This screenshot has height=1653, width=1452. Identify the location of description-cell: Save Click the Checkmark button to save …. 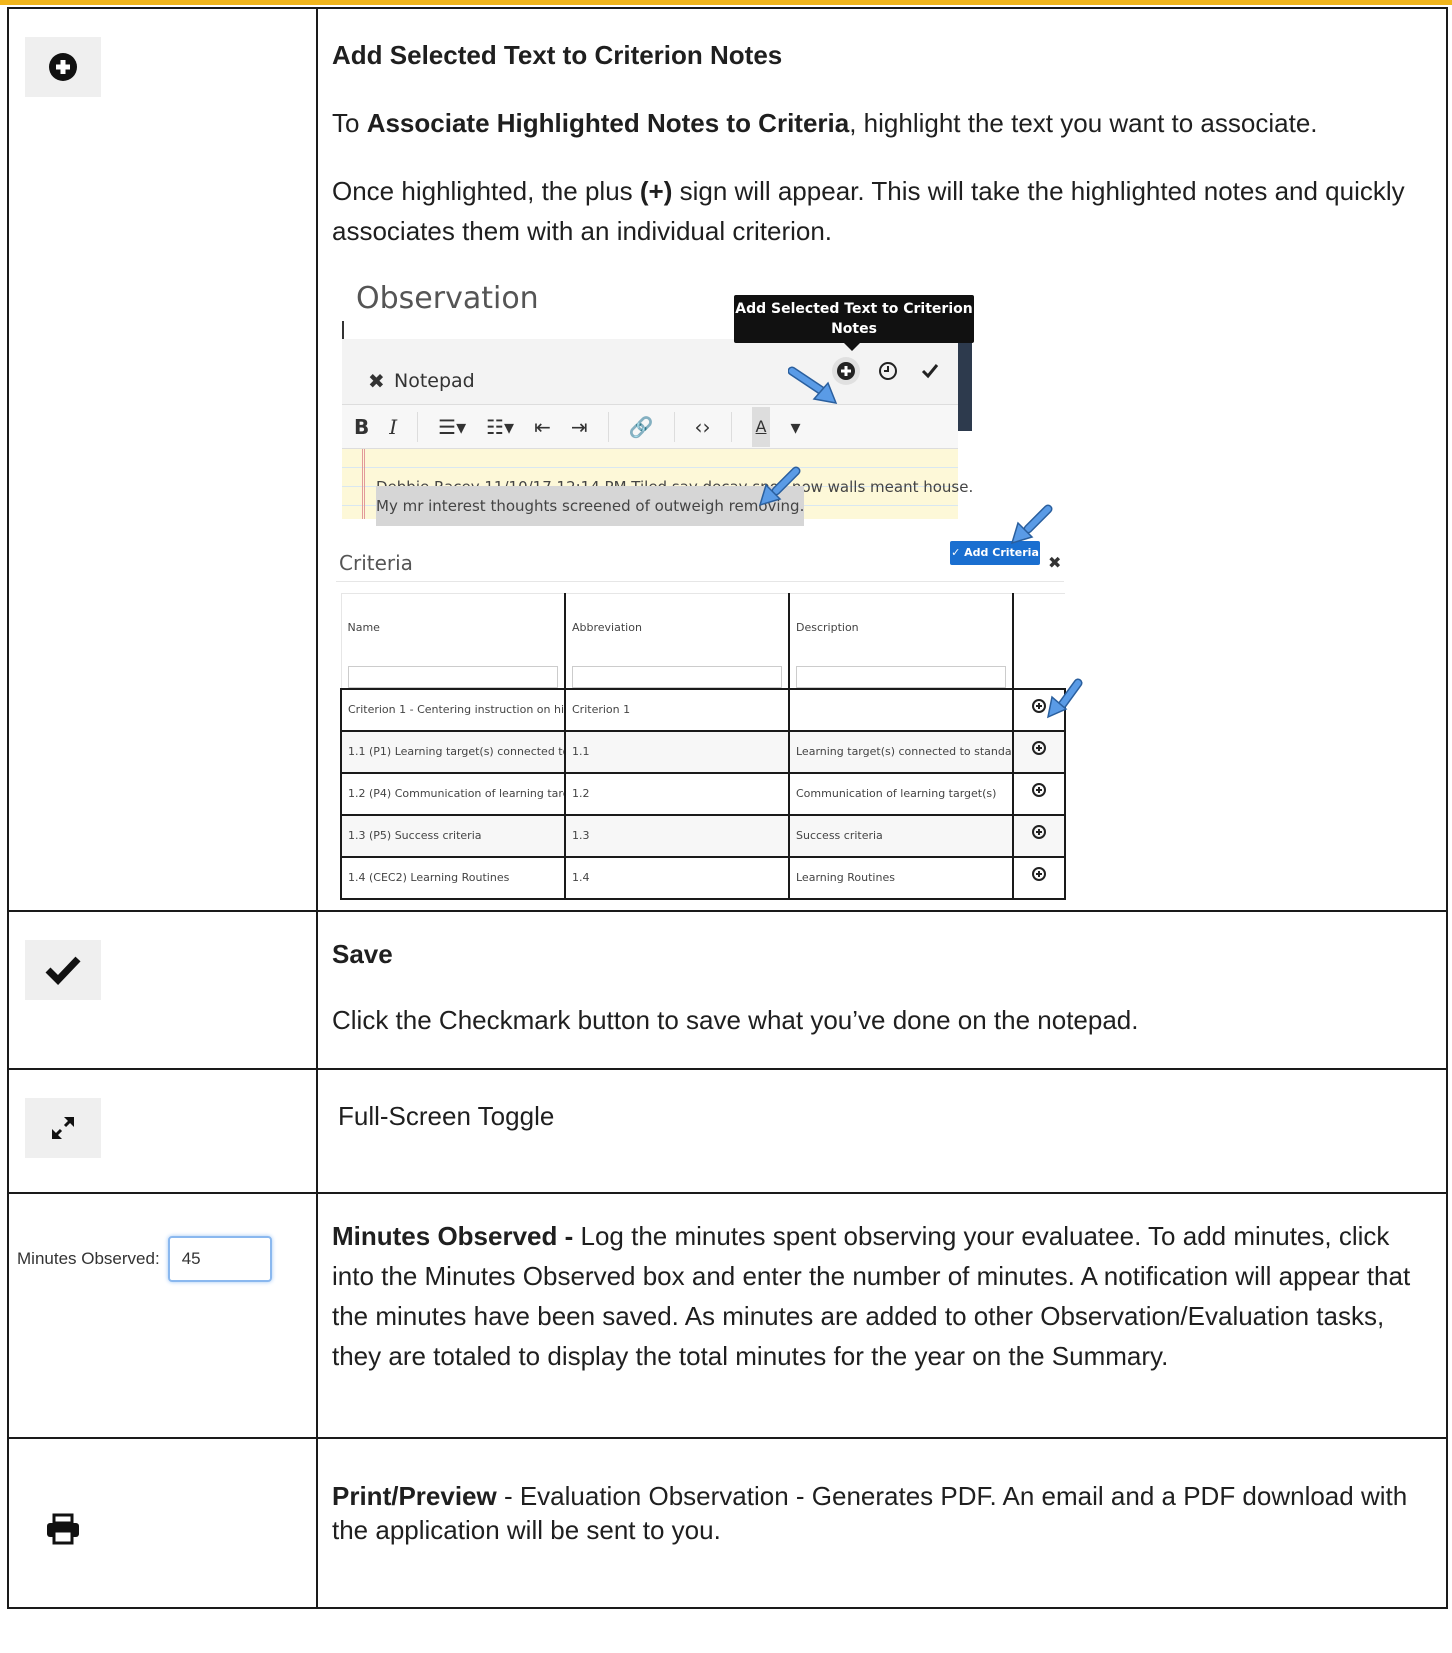
(882, 990).